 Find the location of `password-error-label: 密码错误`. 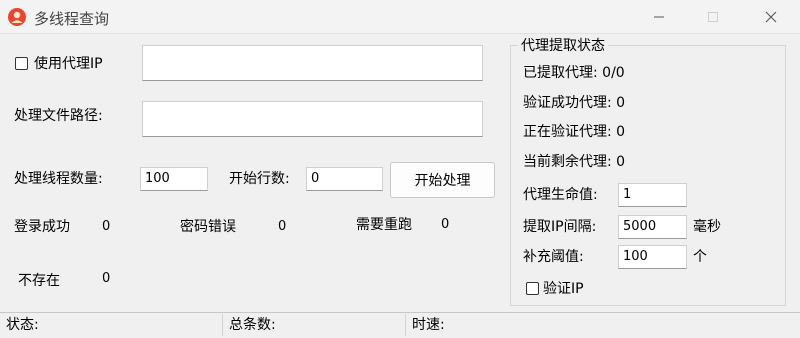

password-error-label: 密码错误 is located at coordinates (208, 227).